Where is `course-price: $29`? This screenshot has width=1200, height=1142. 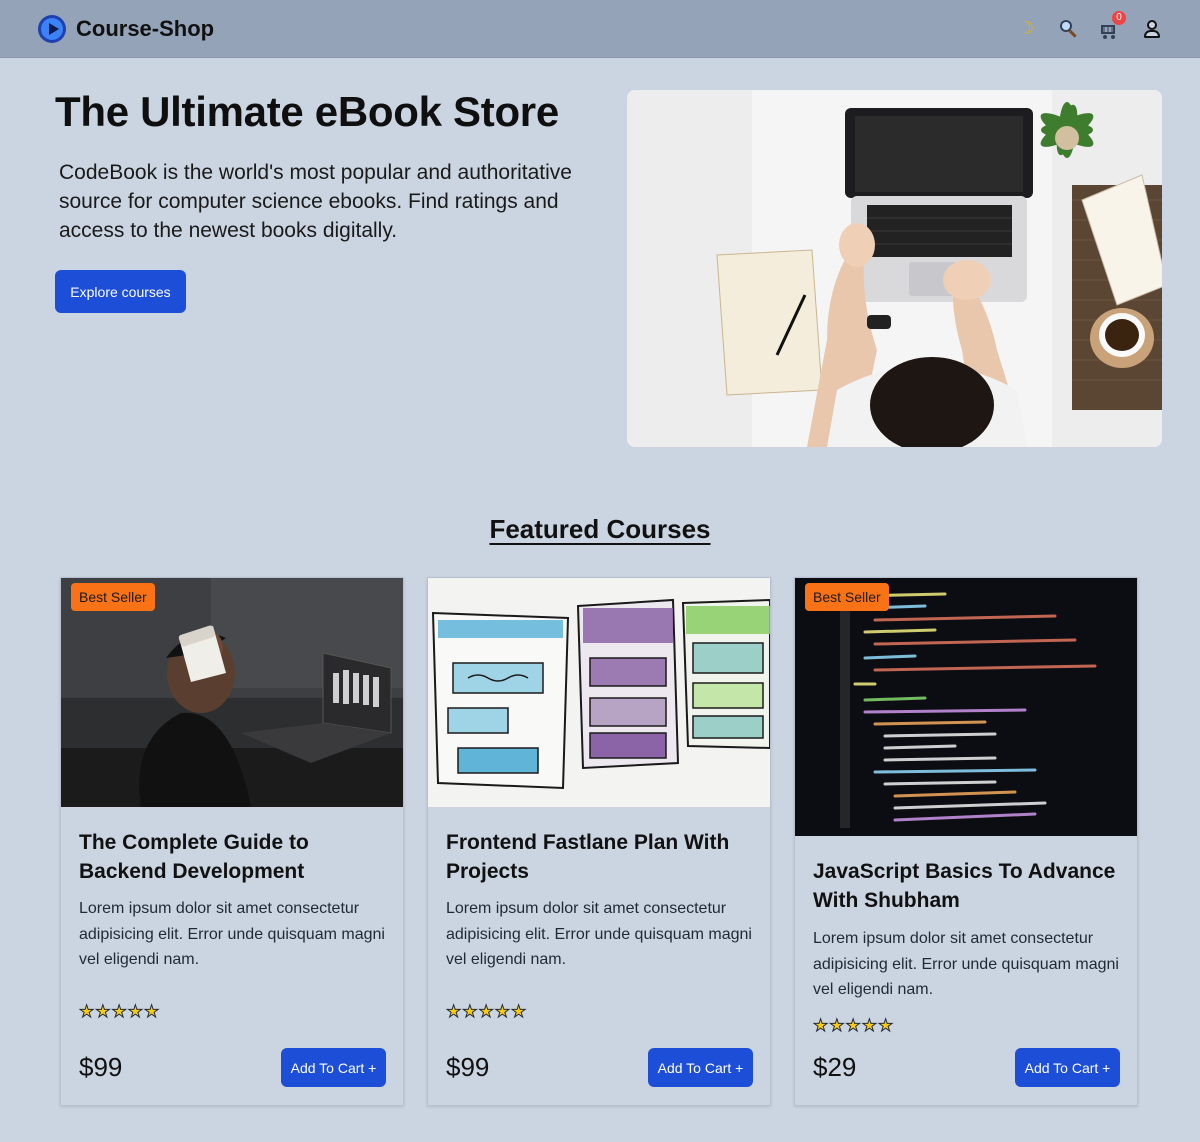 course-price: $29 is located at coordinates (835, 1067).